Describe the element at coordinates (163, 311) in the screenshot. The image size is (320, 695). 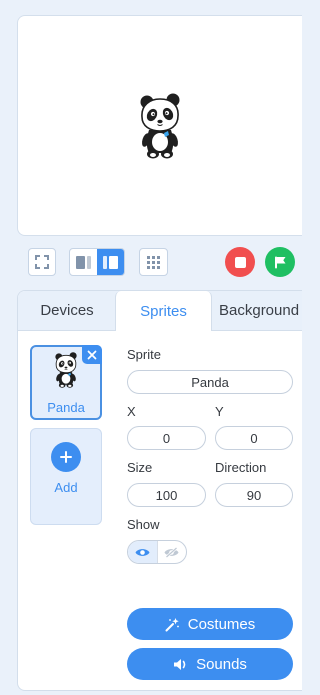
I see `tab-sprites: Sprites` at that location.